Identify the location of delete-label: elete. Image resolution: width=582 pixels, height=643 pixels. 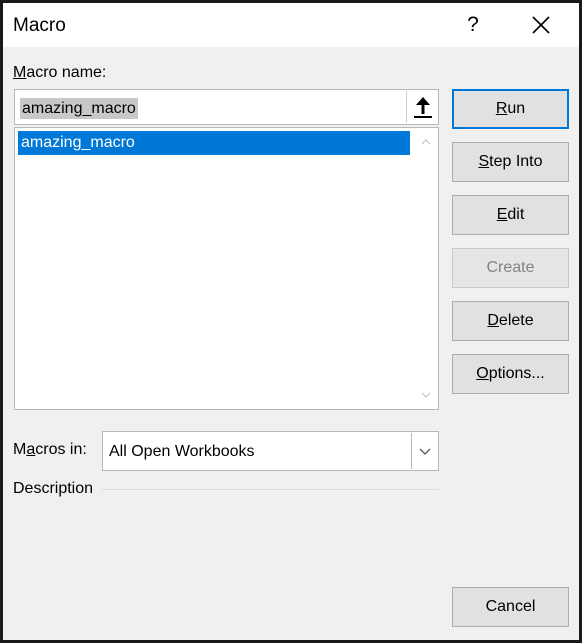
(516, 320).